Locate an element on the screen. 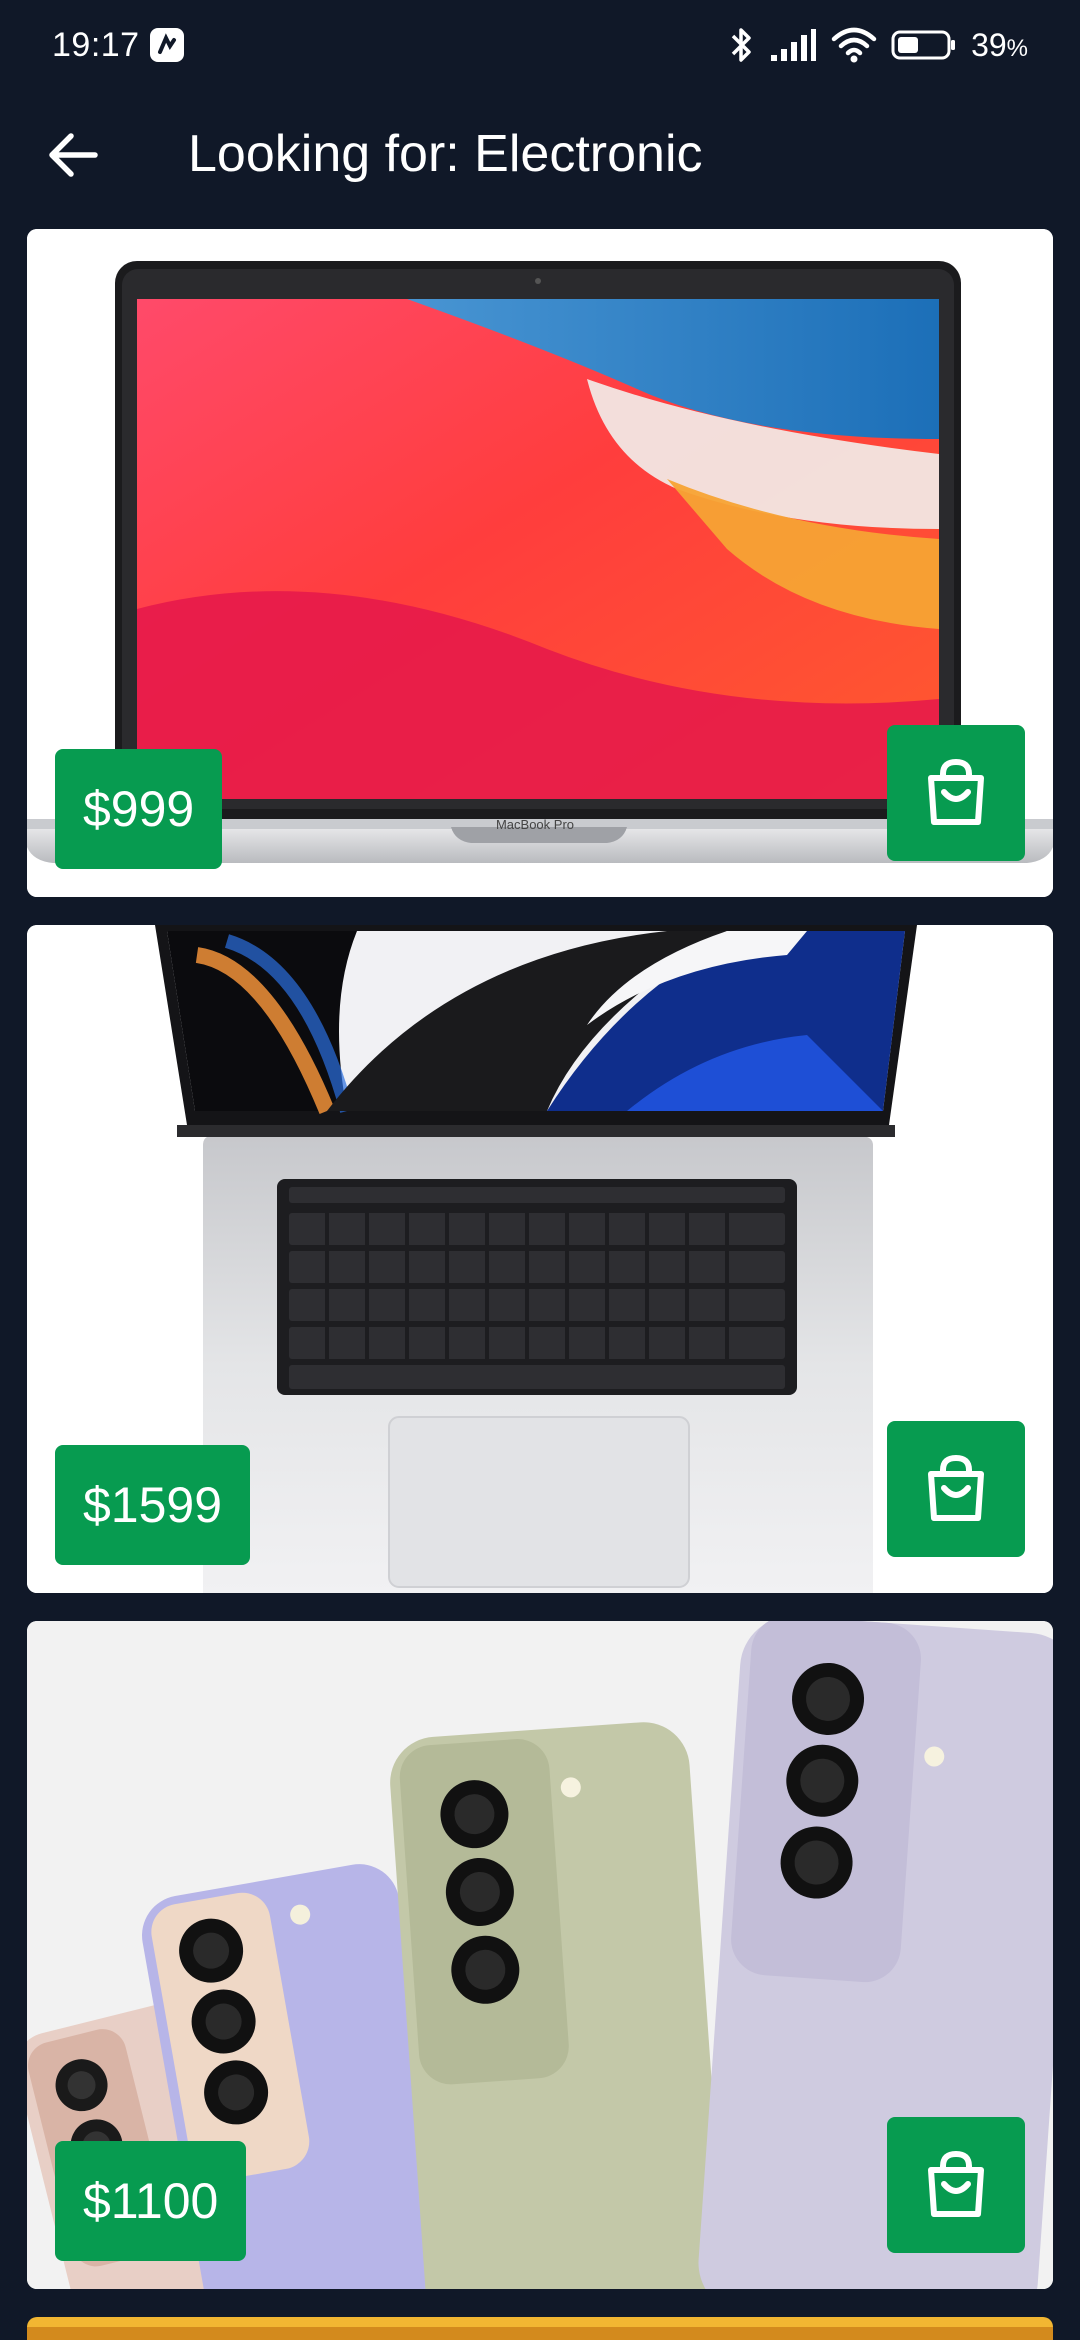  status-bar: 19:17 39% is located at coordinates (540, 45).